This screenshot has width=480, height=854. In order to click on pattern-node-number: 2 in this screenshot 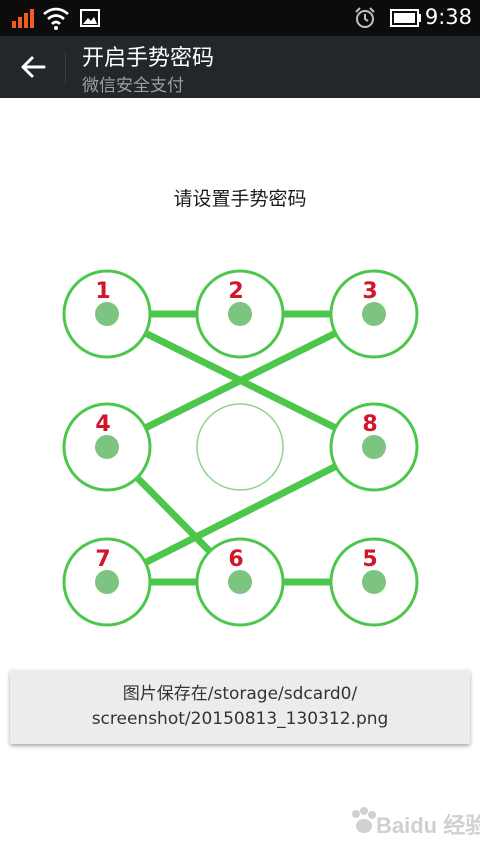, I will do `click(235, 291)`.